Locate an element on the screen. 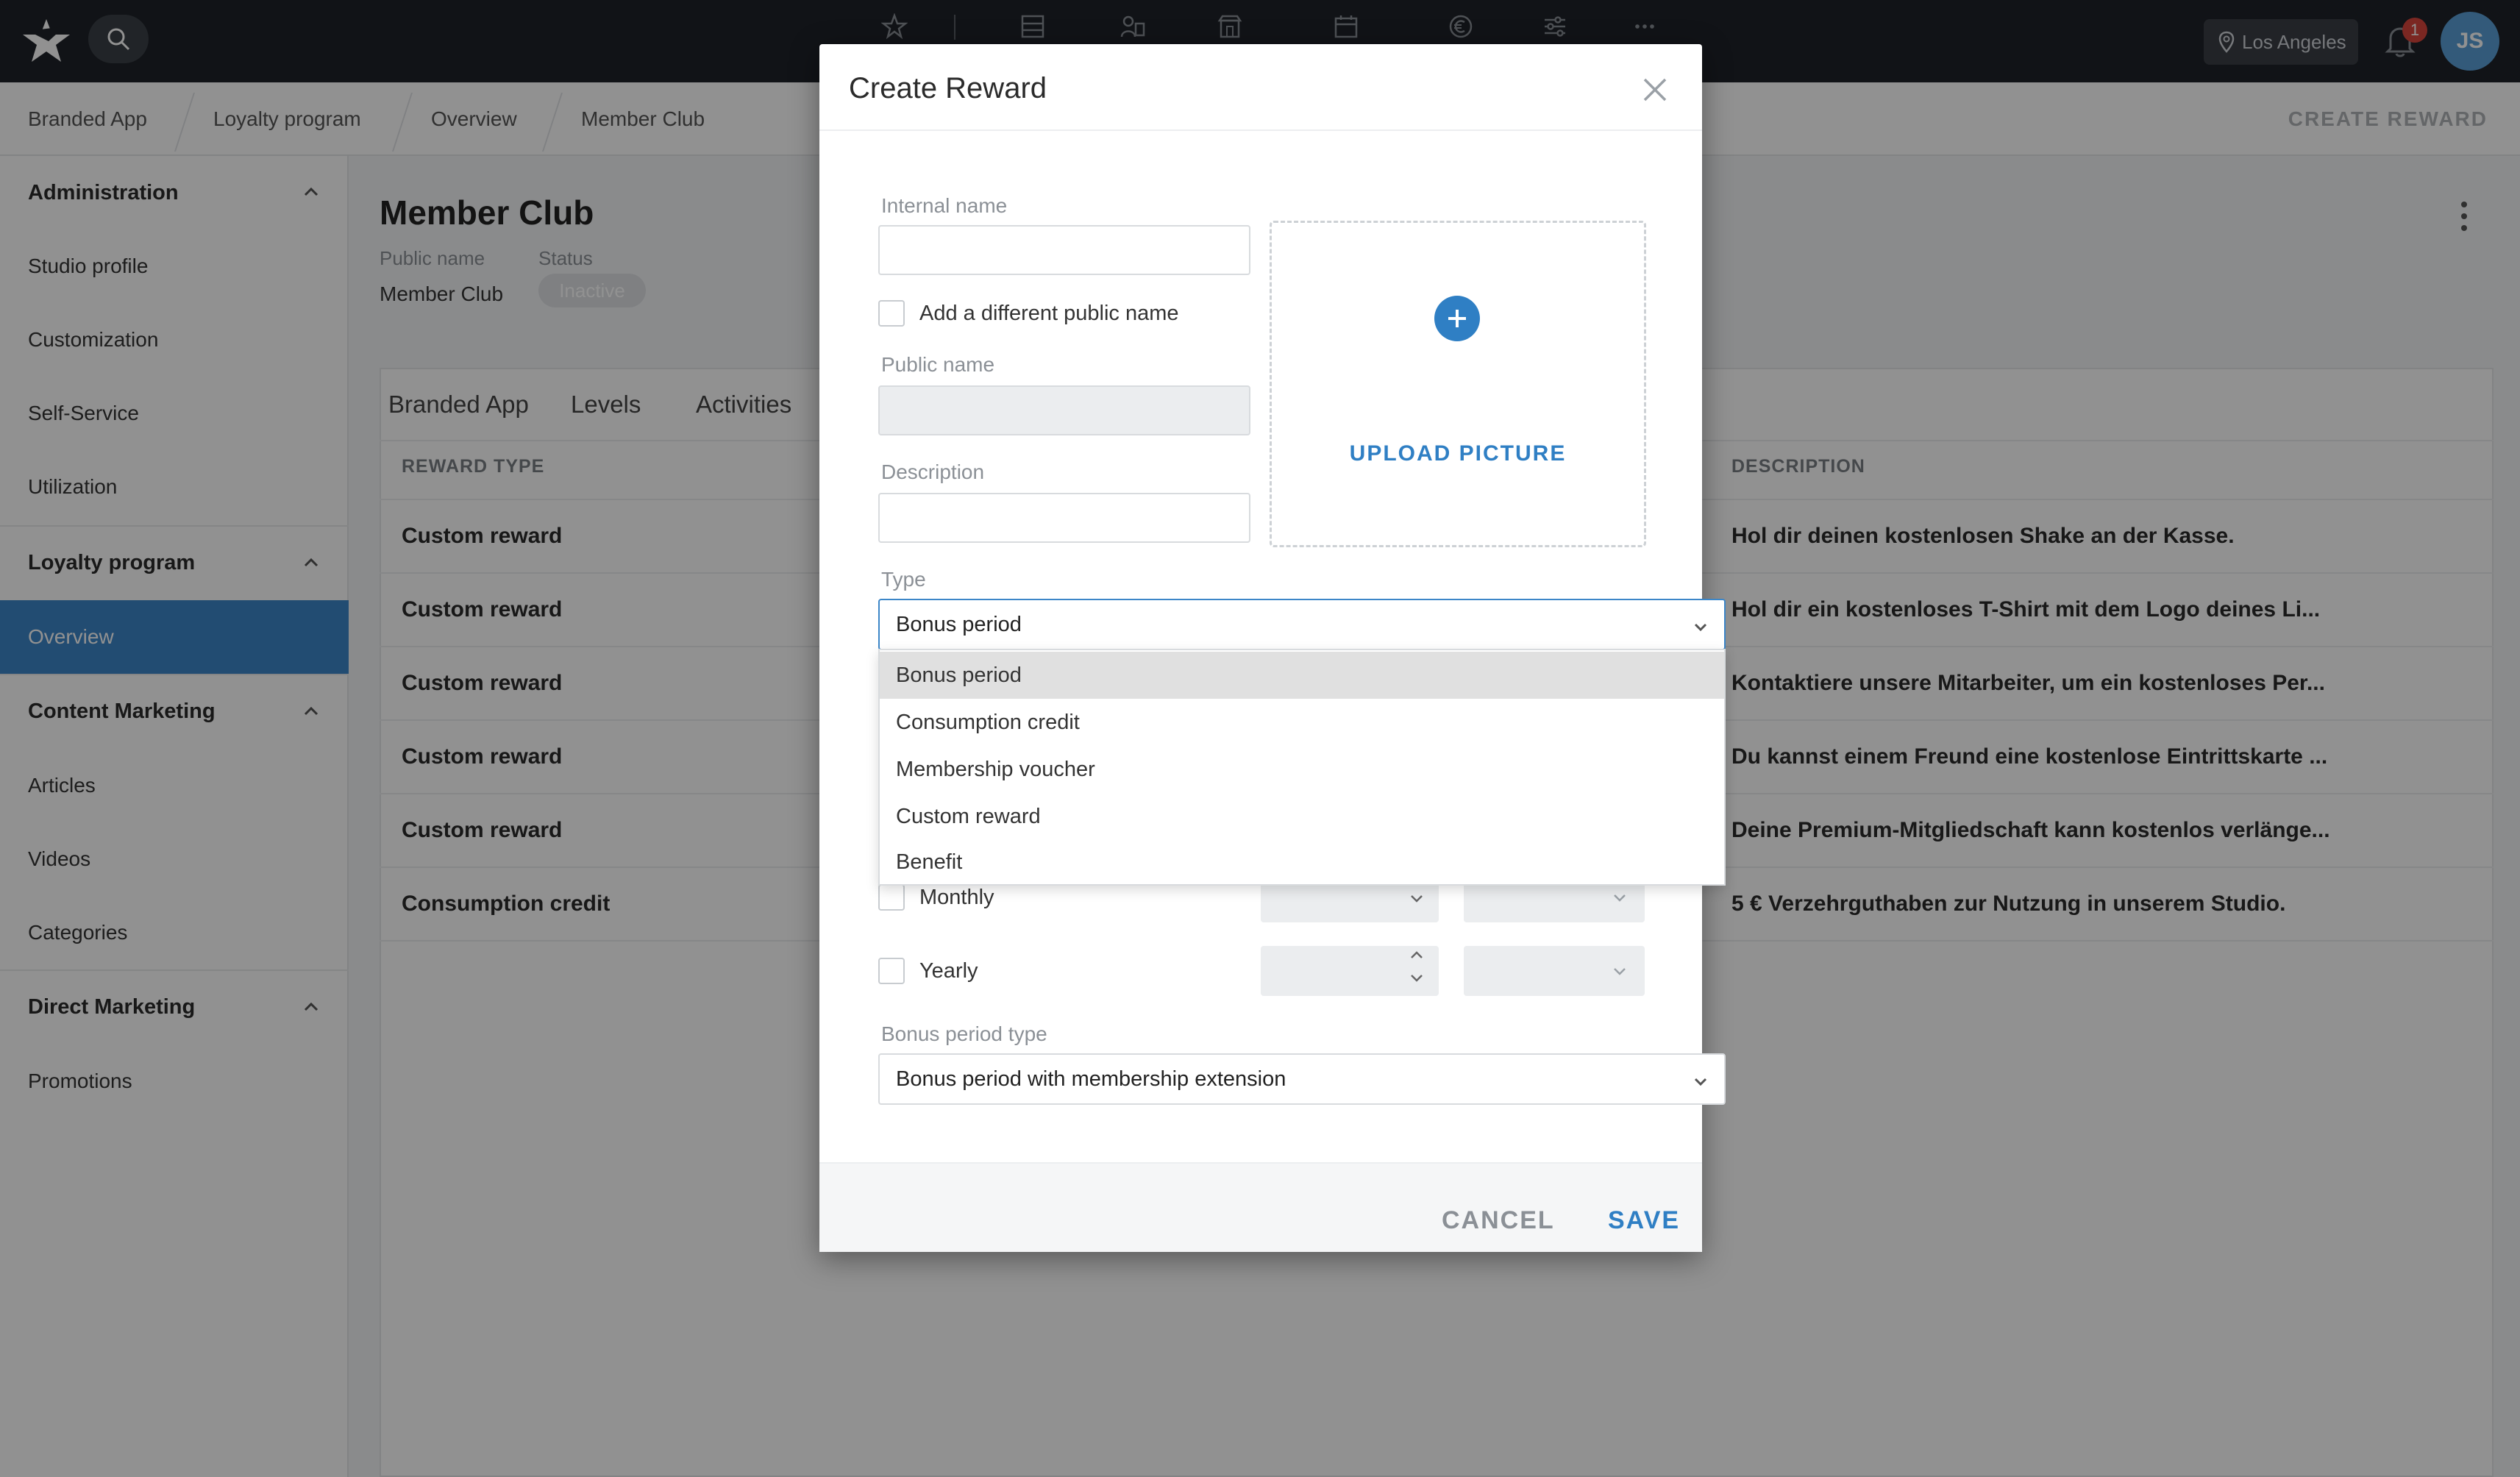  type-option-benefit: Benefit is located at coordinates (1302, 862).